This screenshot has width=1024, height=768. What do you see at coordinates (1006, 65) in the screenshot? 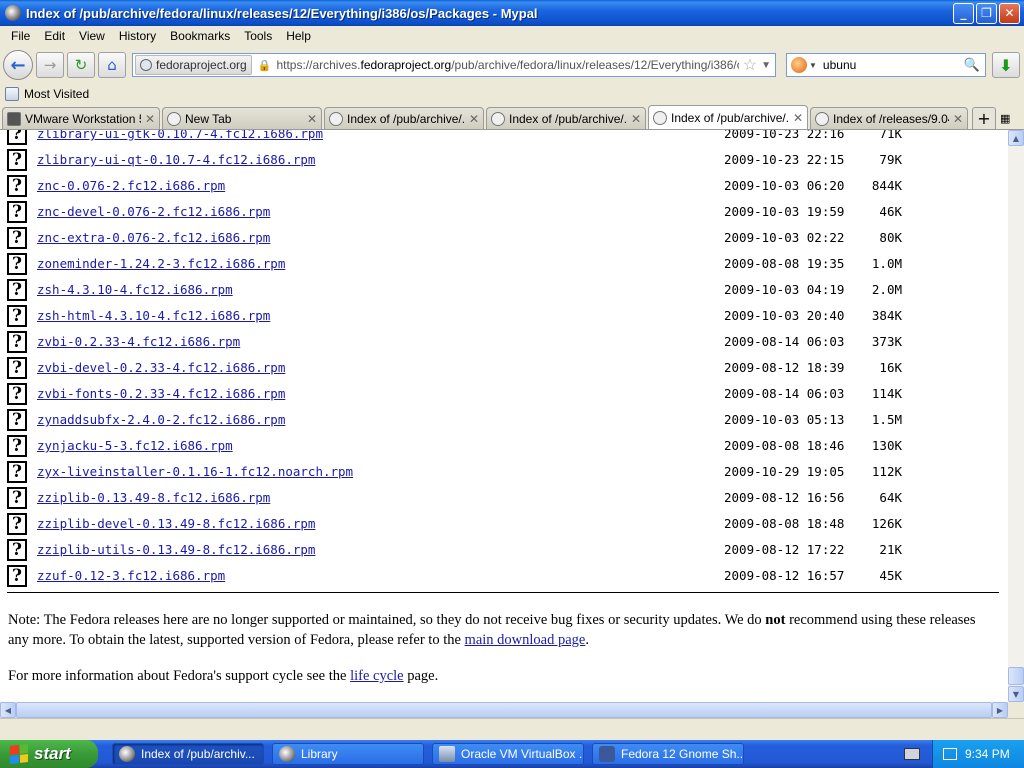
I see `download-button: ⬇` at bounding box center [1006, 65].